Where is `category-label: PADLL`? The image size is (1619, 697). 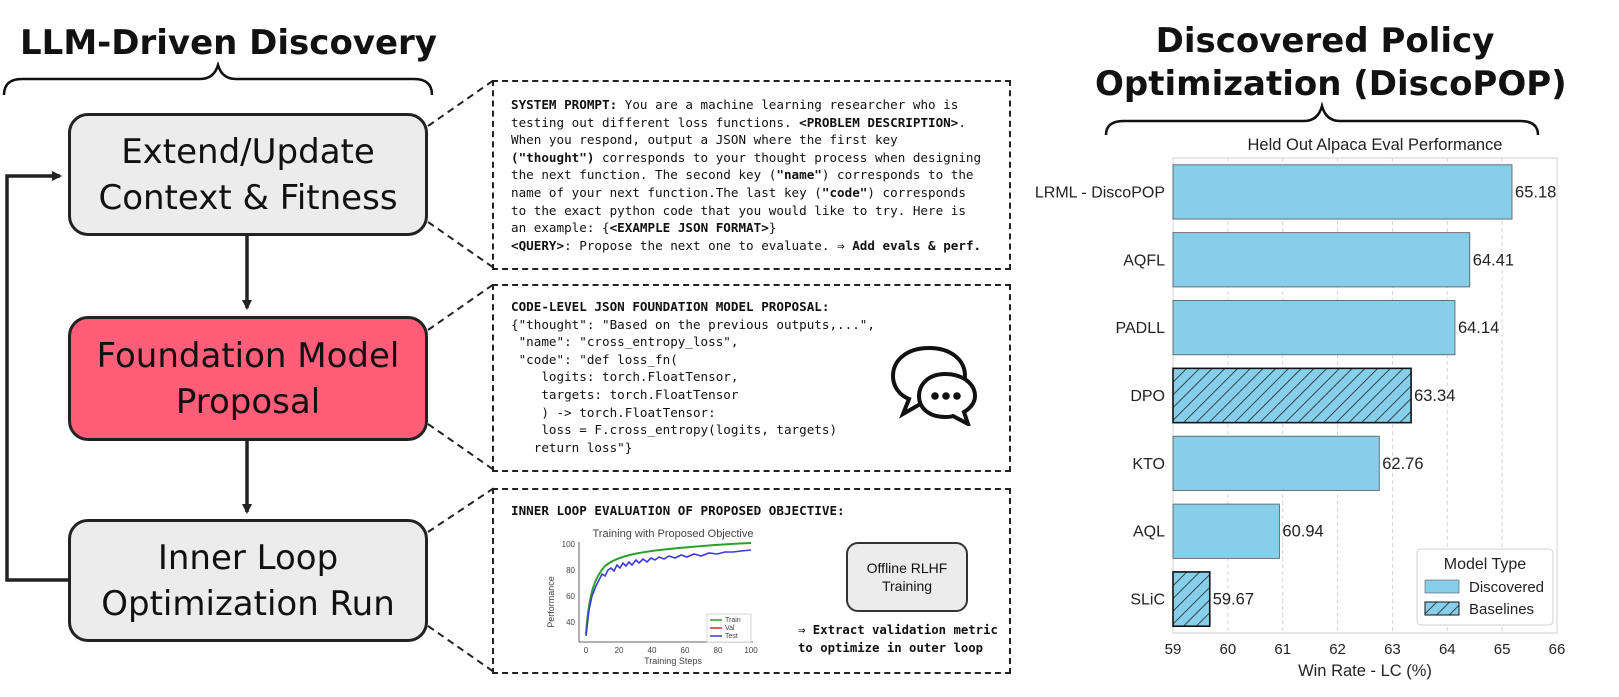
category-label: PADLL is located at coordinates (1140, 328).